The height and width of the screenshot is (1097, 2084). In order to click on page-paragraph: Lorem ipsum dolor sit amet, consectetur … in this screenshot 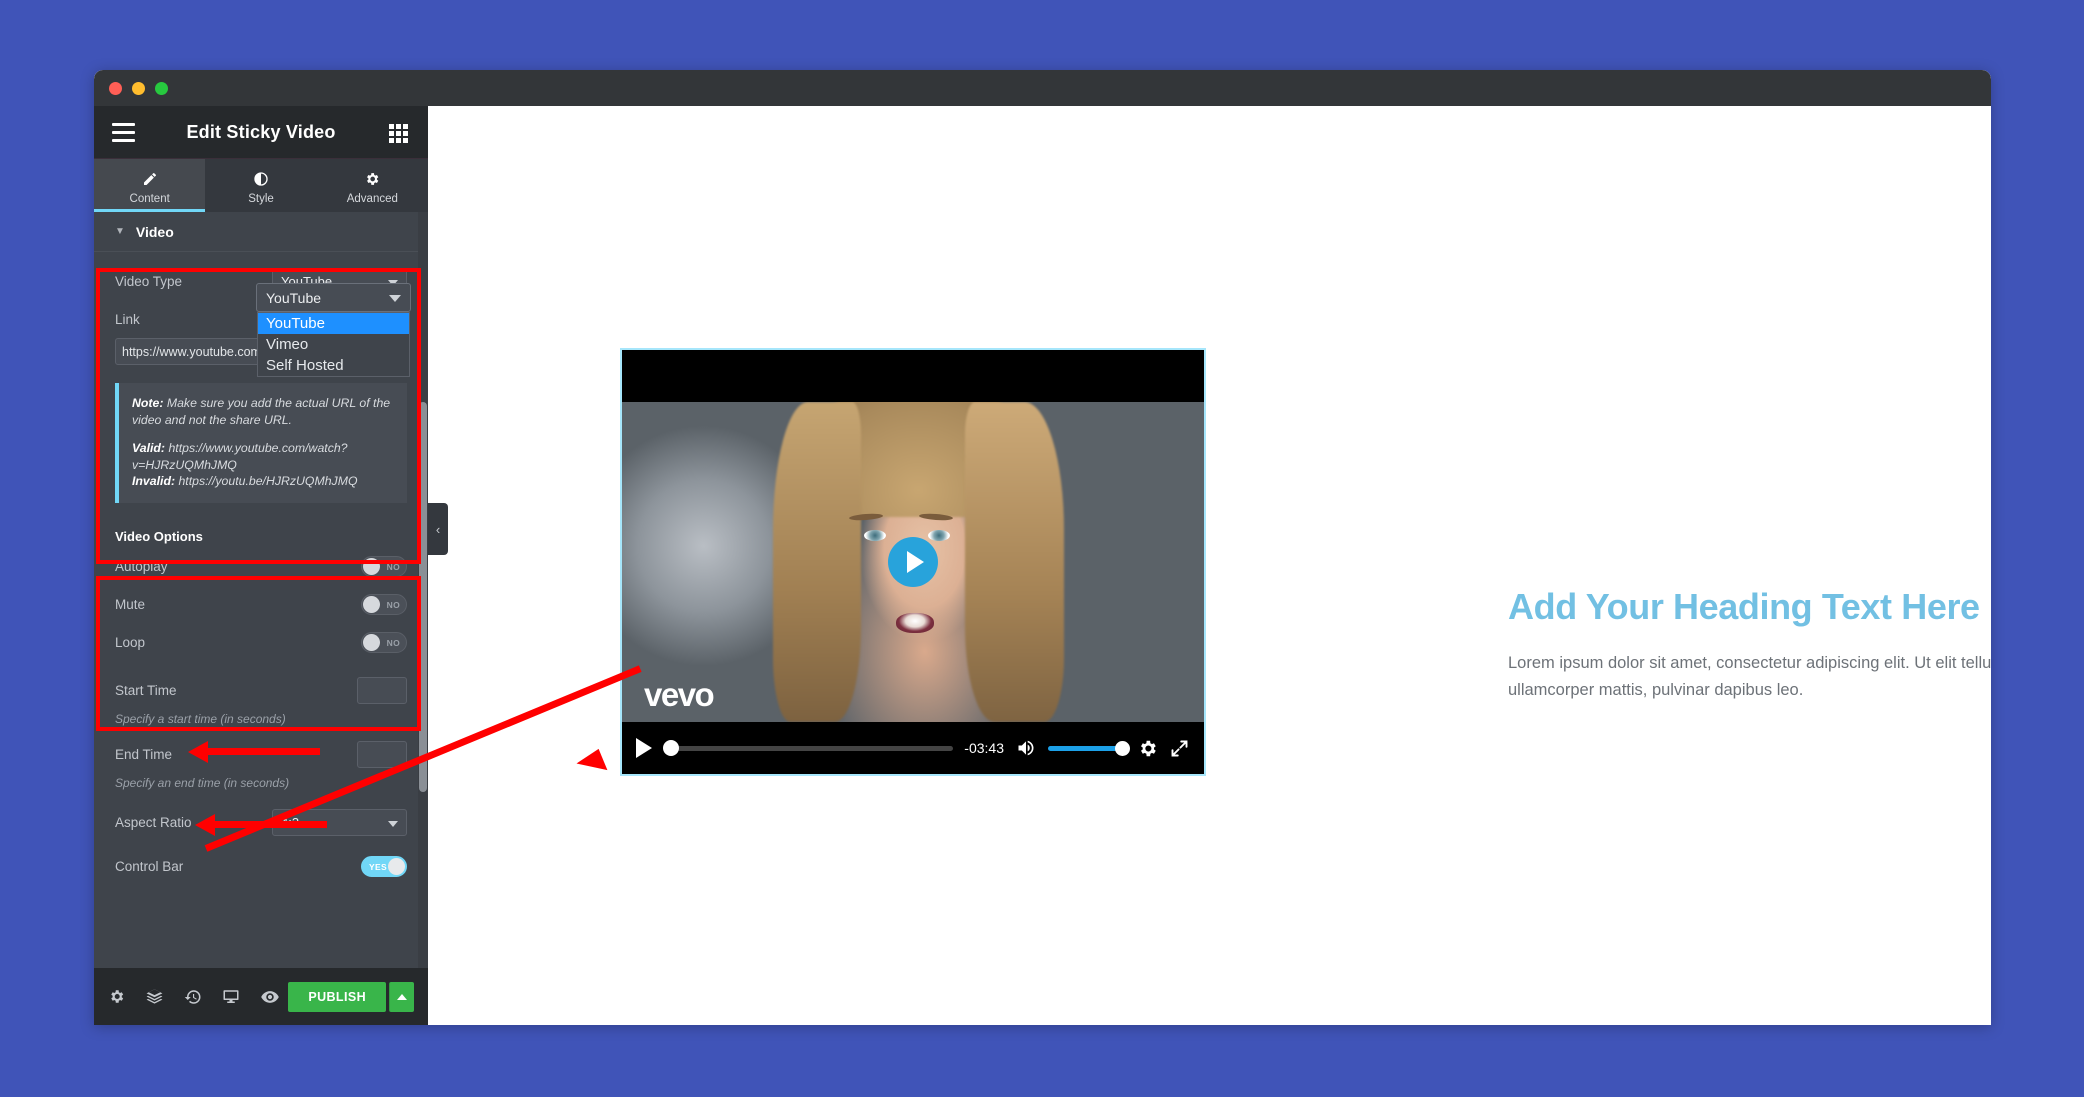, I will do `click(1749, 676)`.